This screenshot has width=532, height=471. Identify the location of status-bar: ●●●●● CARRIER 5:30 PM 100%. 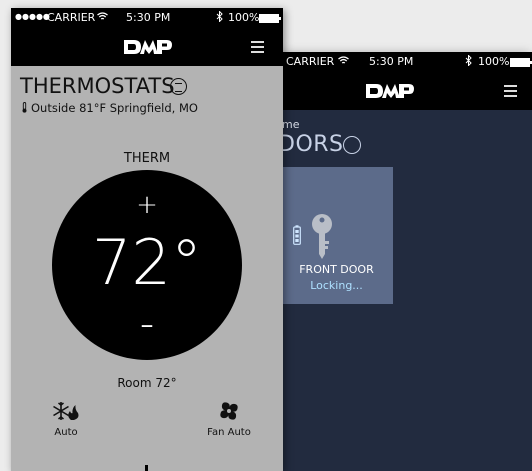
(147, 17).